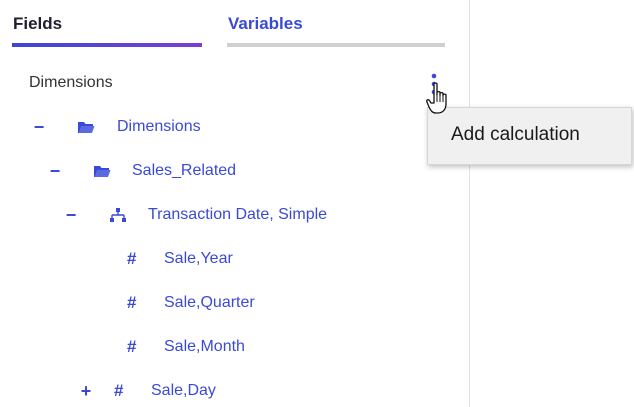 The width and height of the screenshot is (634, 407). I want to click on tree-item-sales-related: − Sales_Related, so click(220, 172).